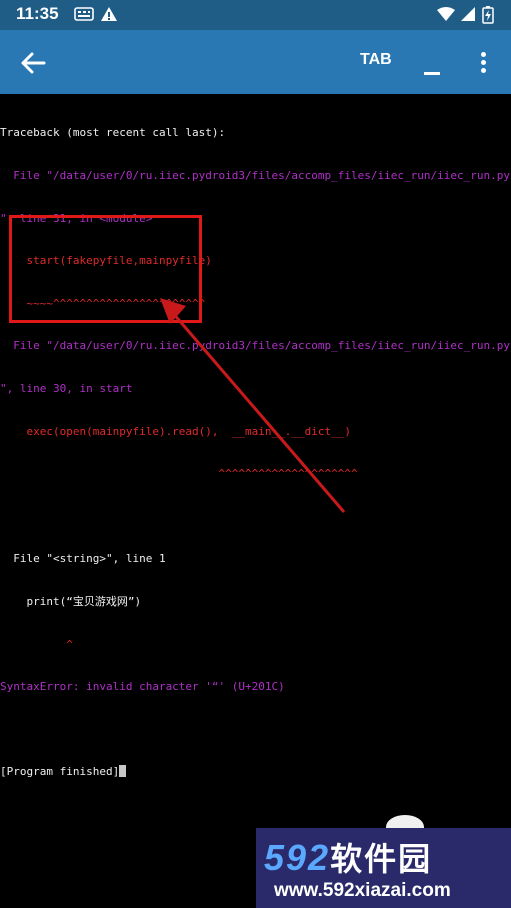 This screenshot has height=908, width=511. What do you see at coordinates (33, 63) in the screenshot?
I see `arrow-left-icon` at bounding box center [33, 63].